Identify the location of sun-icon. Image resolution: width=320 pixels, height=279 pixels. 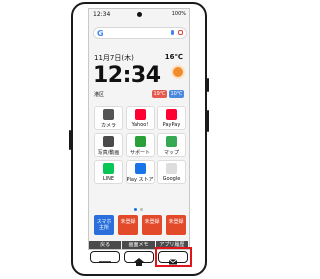
(178, 72).